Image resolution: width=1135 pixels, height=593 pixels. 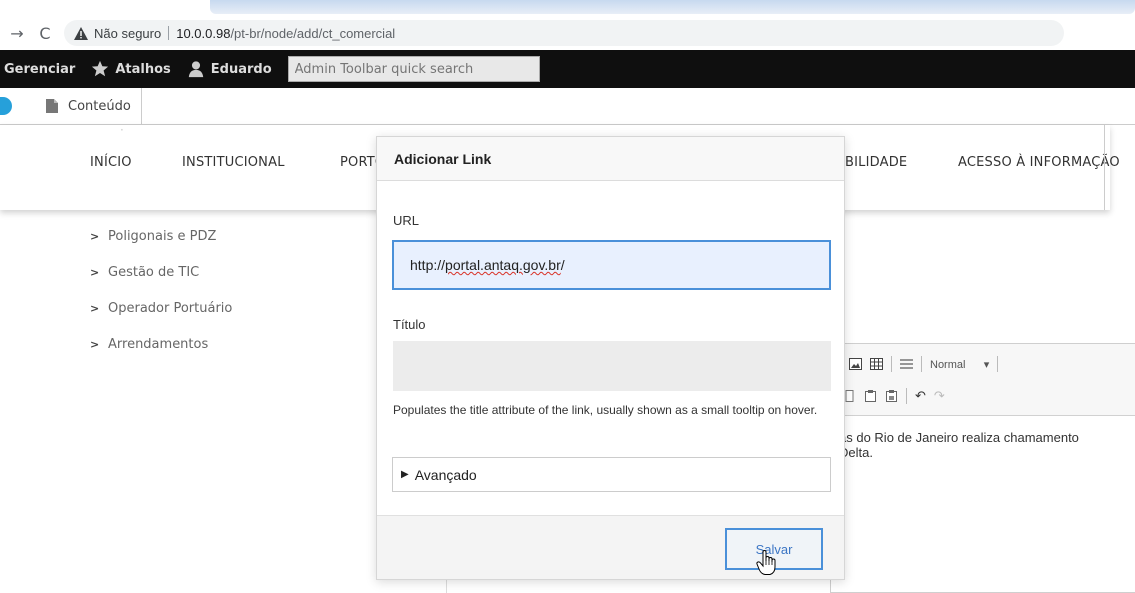 What do you see at coordinates (610, 159) in the screenshot?
I see `dialog-title: Adicionar Link` at bounding box center [610, 159].